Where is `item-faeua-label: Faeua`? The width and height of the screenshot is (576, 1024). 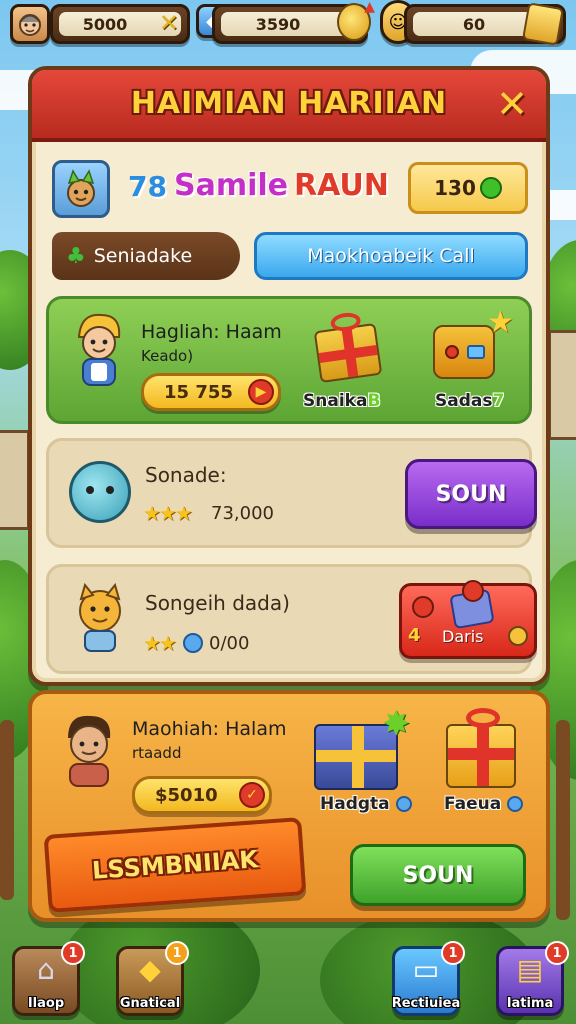
item-faeua-label: Faeua is located at coordinates (484, 804).